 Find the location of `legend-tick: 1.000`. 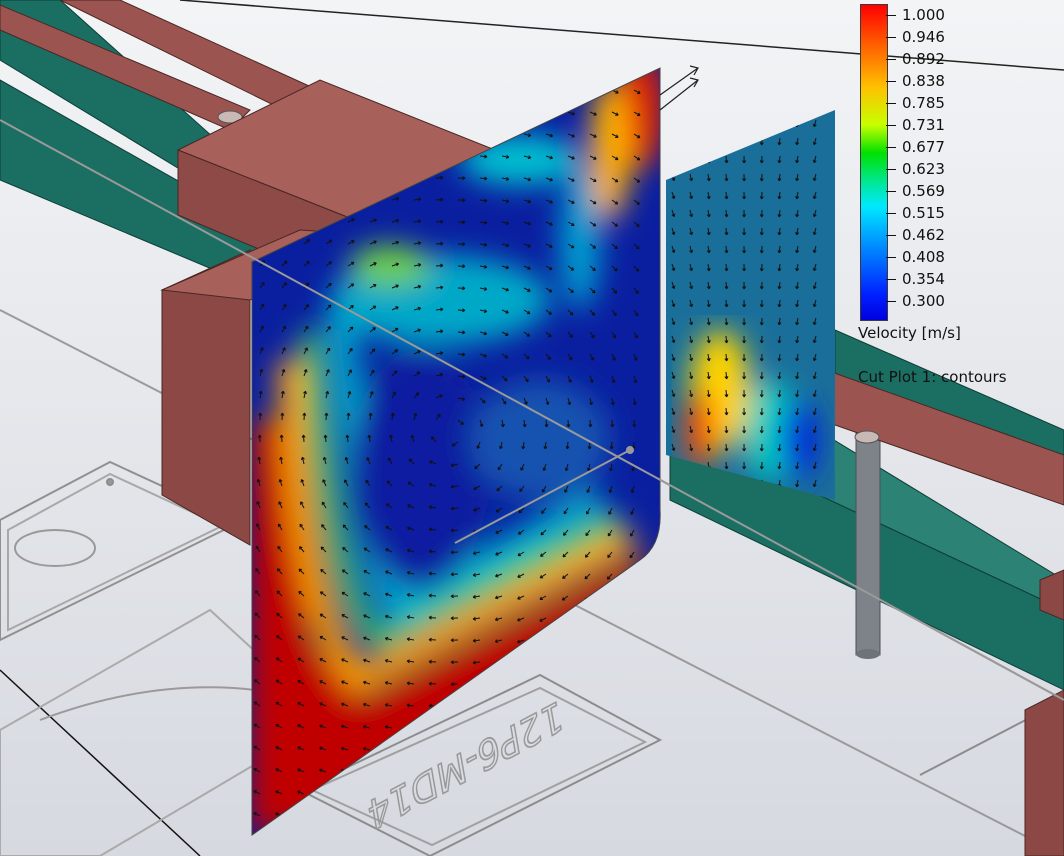

legend-tick: 1.000 is located at coordinates (915, 15).